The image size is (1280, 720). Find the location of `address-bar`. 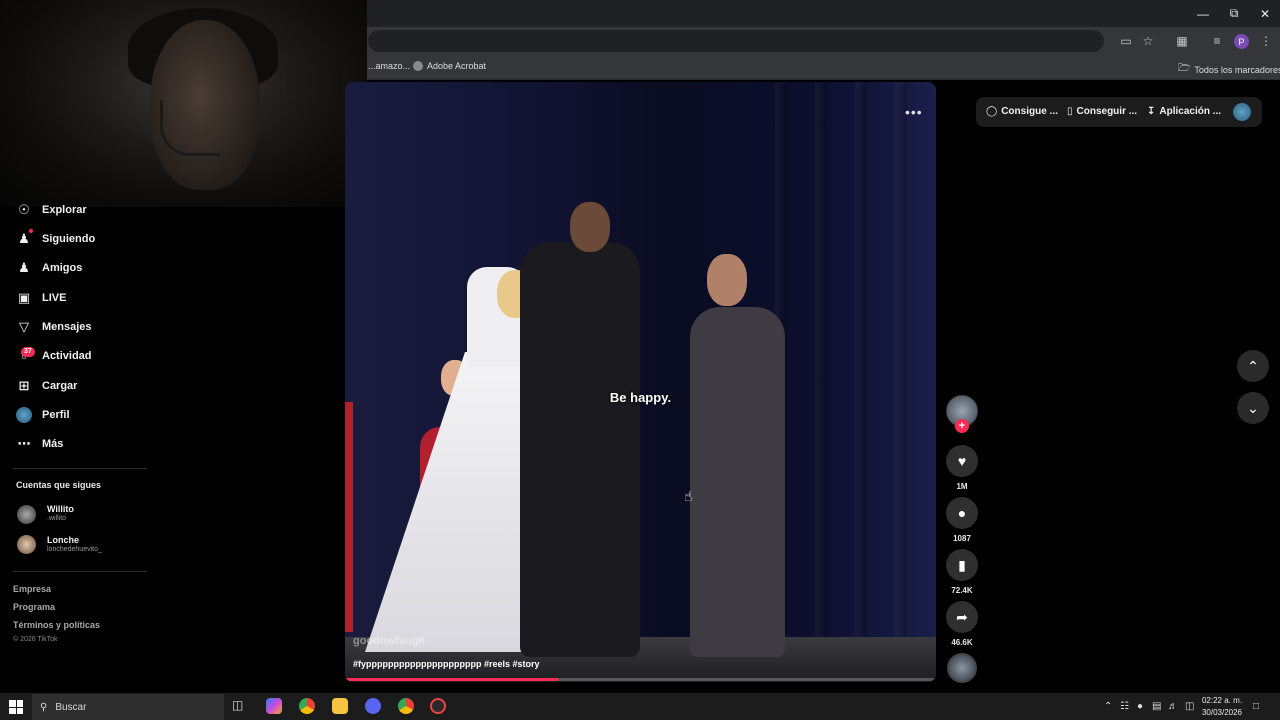

address-bar is located at coordinates (736, 41).